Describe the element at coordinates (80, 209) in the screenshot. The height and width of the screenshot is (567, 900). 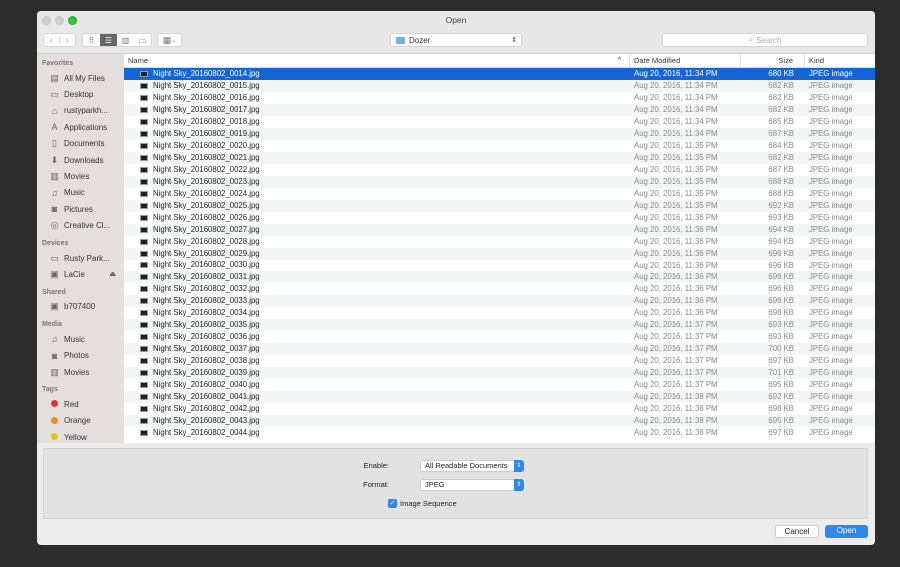
I see `sidebar-item: ◙ Pictures` at that location.